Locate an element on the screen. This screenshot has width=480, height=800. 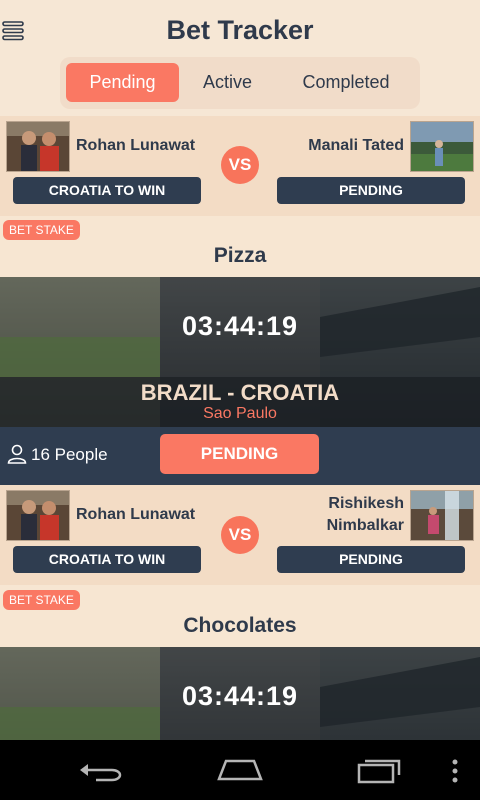
player-name-right: Manali Tated is located at coordinates (356, 145).